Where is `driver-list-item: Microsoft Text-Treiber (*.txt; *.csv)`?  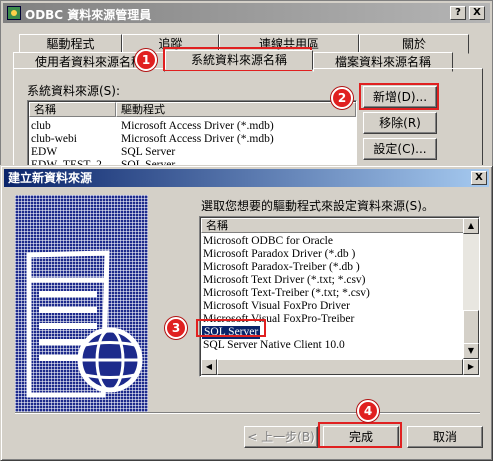
driver-list-item: Microsoft Text-Treiber (*.txt; *.csv) is located at coordinates (286, 293).